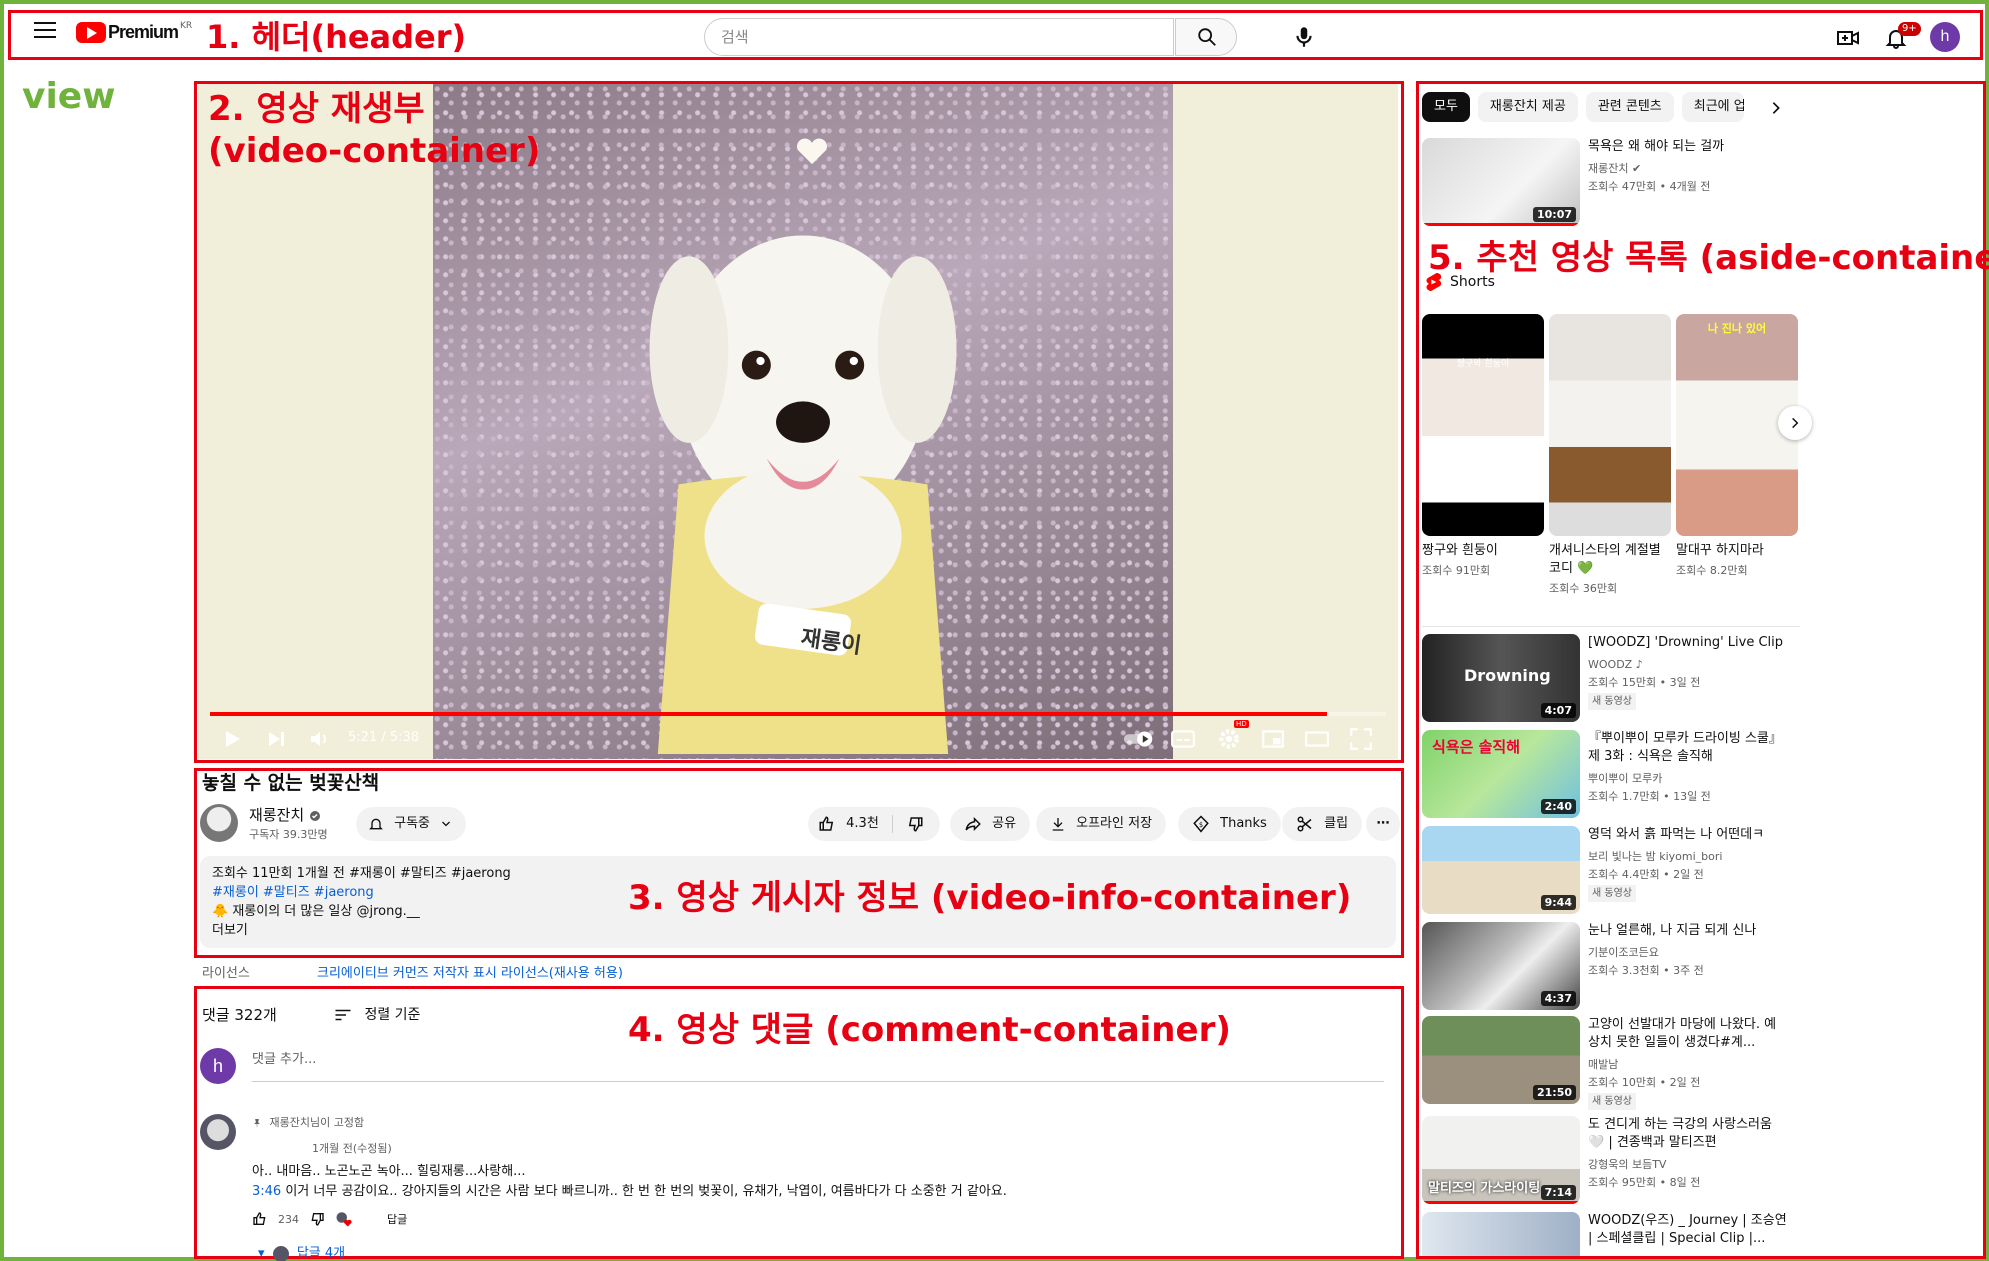 The height and width of the screenshot is (1261, 1989). I want to click on thanks-label: Thanks, so click(1243, 823).